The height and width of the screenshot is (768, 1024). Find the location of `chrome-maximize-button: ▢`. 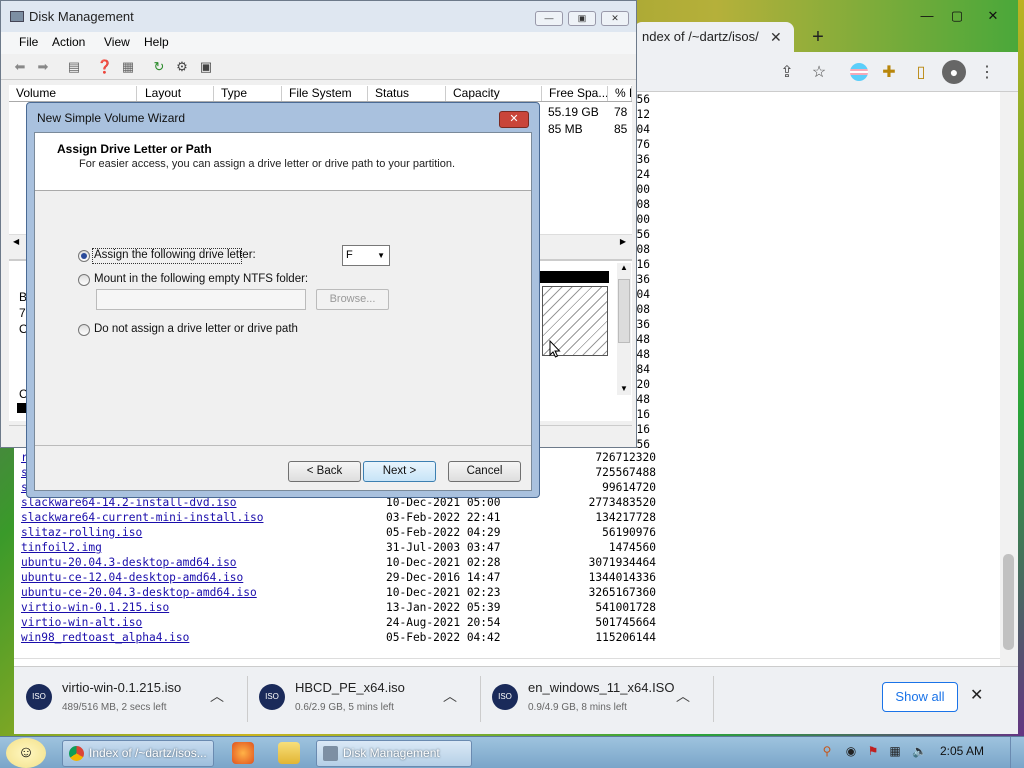

chrome-maximize-button: ▢ is located at coordinates (957, 16).